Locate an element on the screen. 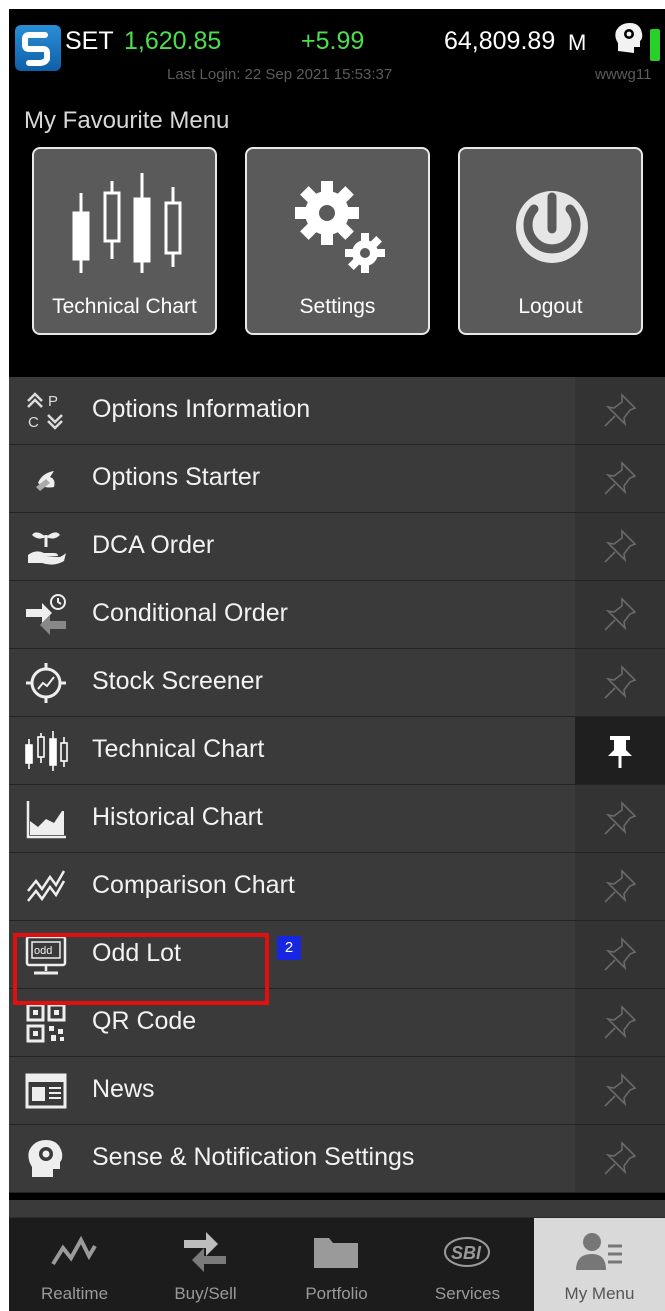 The height and width of the screenshot is (1311, 665). conditional-order-icon is located at coordinates (46, 615).